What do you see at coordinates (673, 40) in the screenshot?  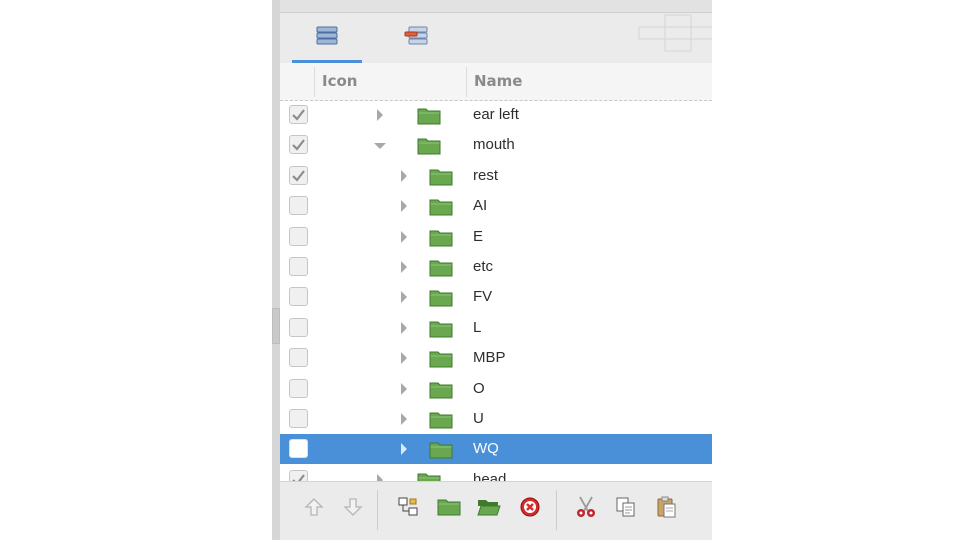 I see `overview-decoration` at bounding box center [673, 40].